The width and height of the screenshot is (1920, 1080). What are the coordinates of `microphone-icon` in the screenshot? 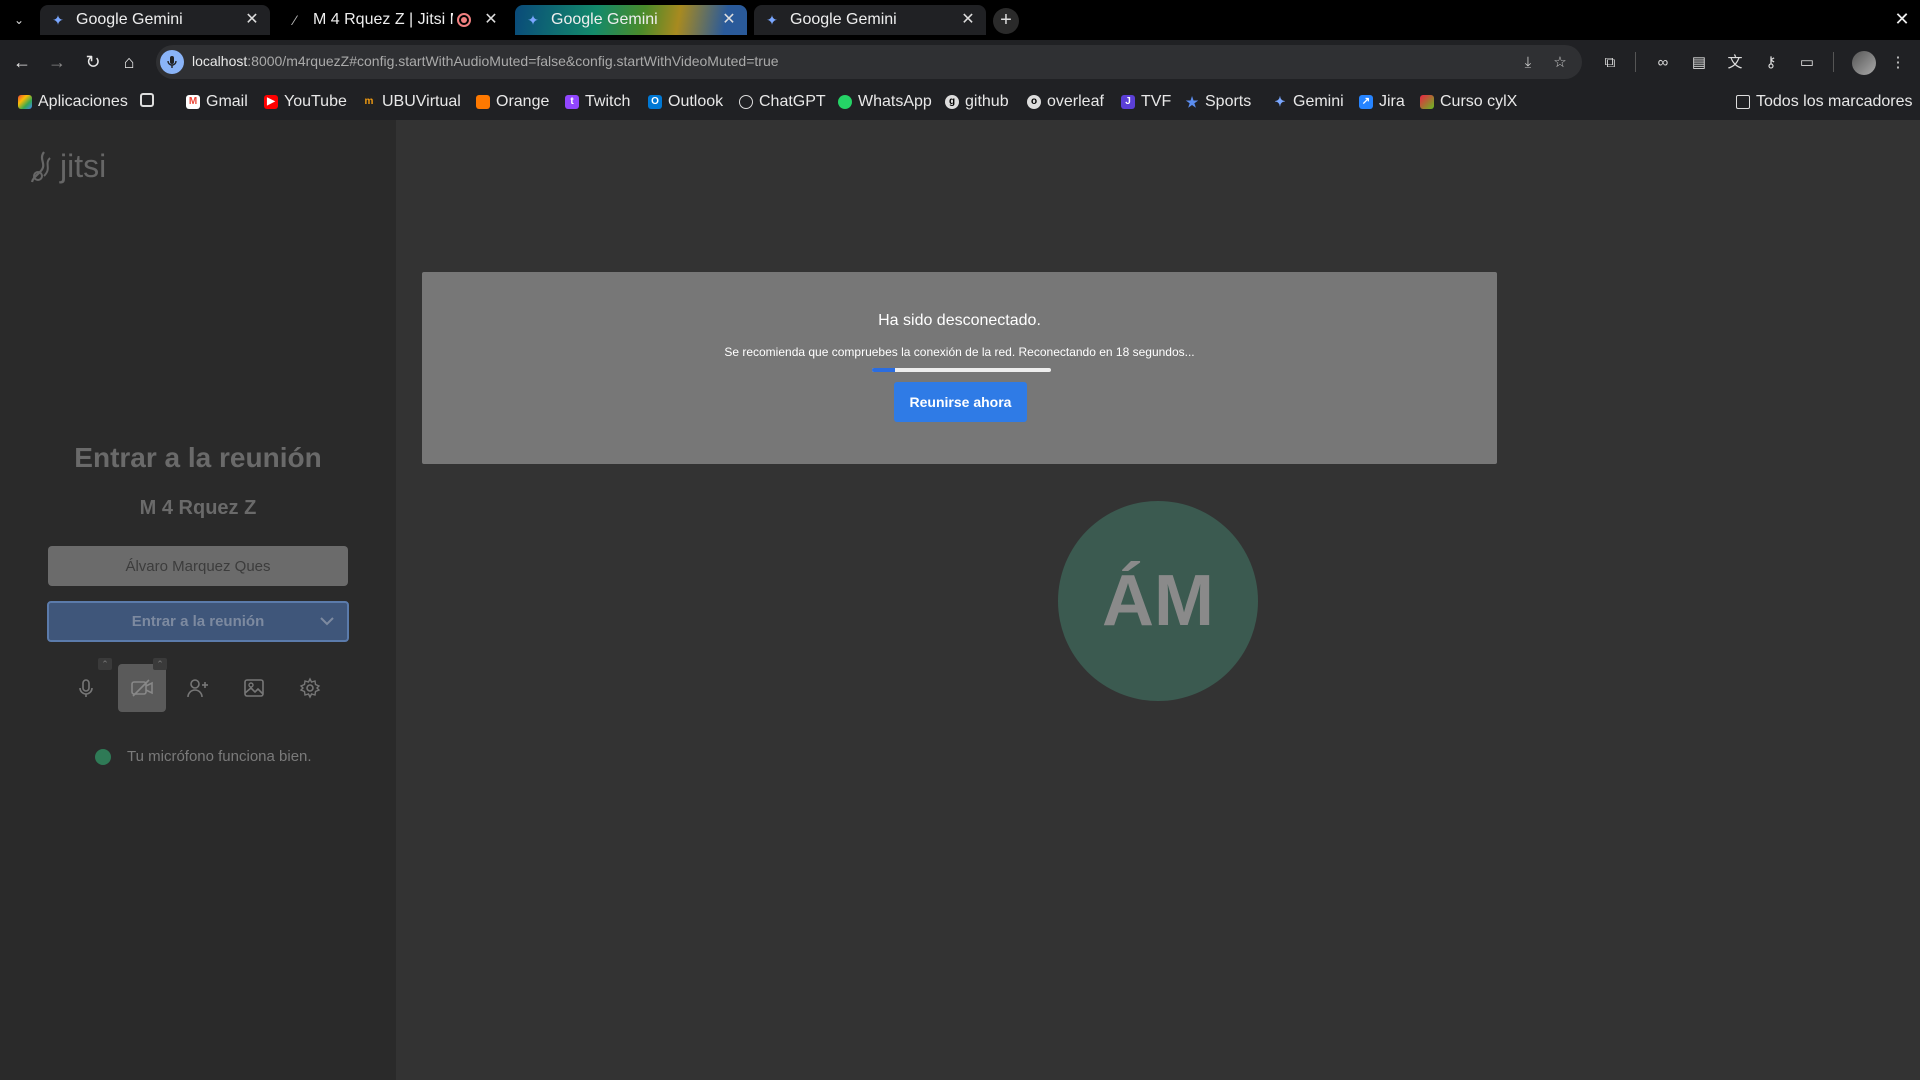 It's located at (86, 688).